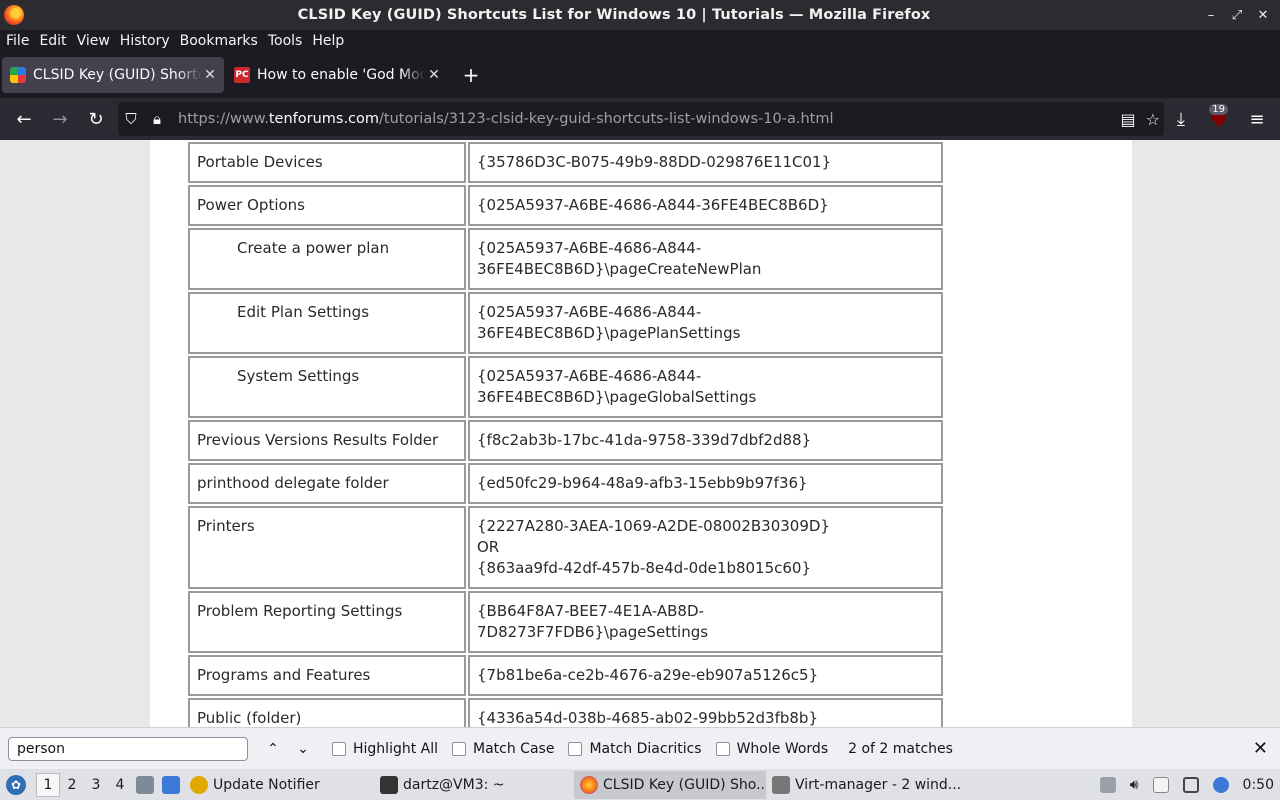 This screenshot has height=800, width=1280. Describe the element at coordinates (653, 526) in the screenshot. I see `guid-value: {2227A280-3AEA-1069-A2DE-08002B30309D}` at that location.